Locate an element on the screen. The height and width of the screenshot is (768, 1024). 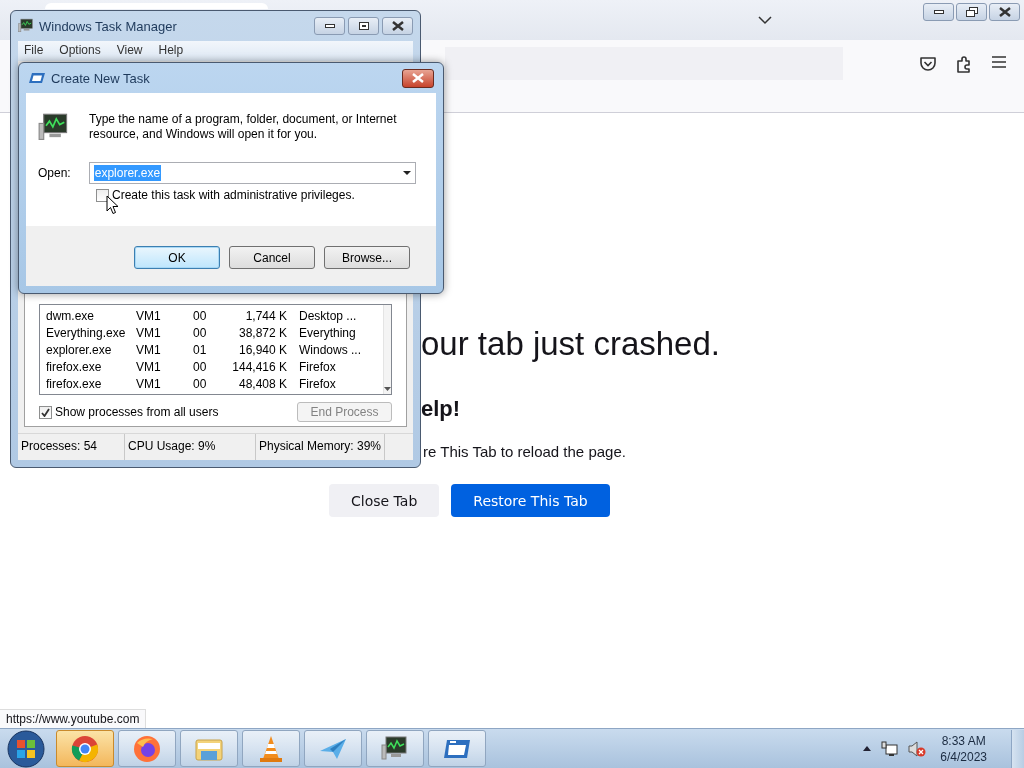
menu-item: View is located at coordinates (129, 51).